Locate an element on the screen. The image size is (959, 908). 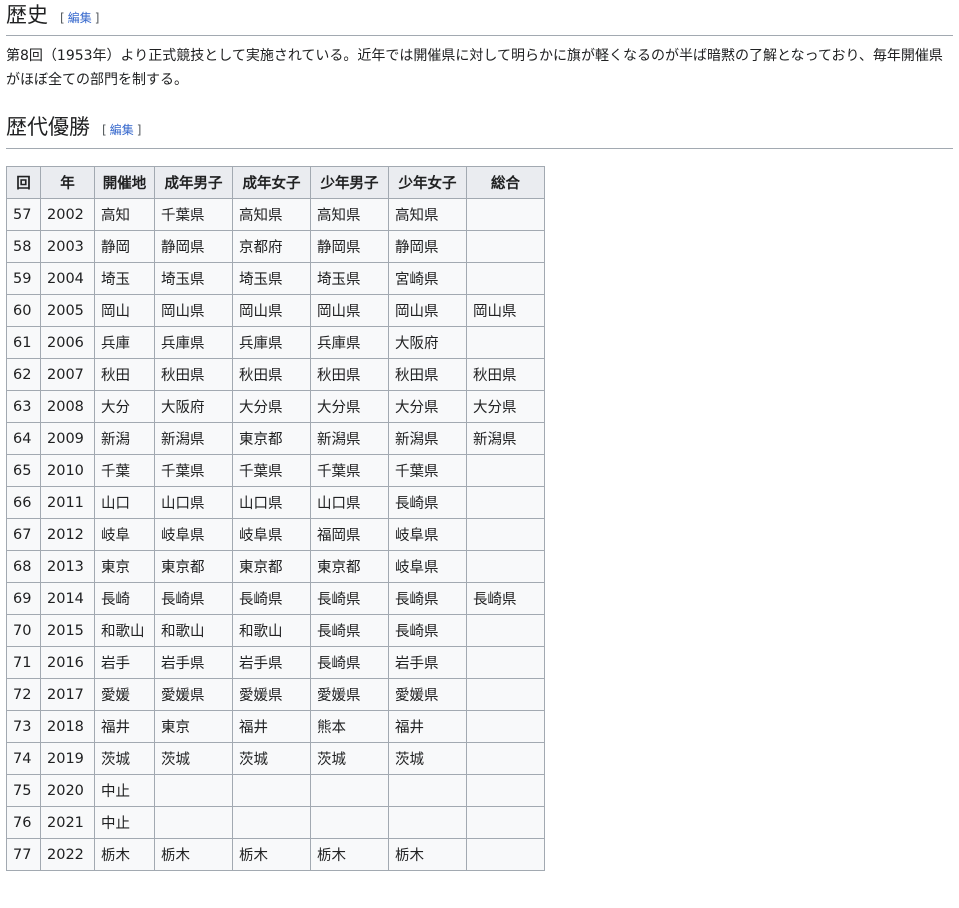
cell-adult-women: 岐阜県 is located at coordinates (271, 534).